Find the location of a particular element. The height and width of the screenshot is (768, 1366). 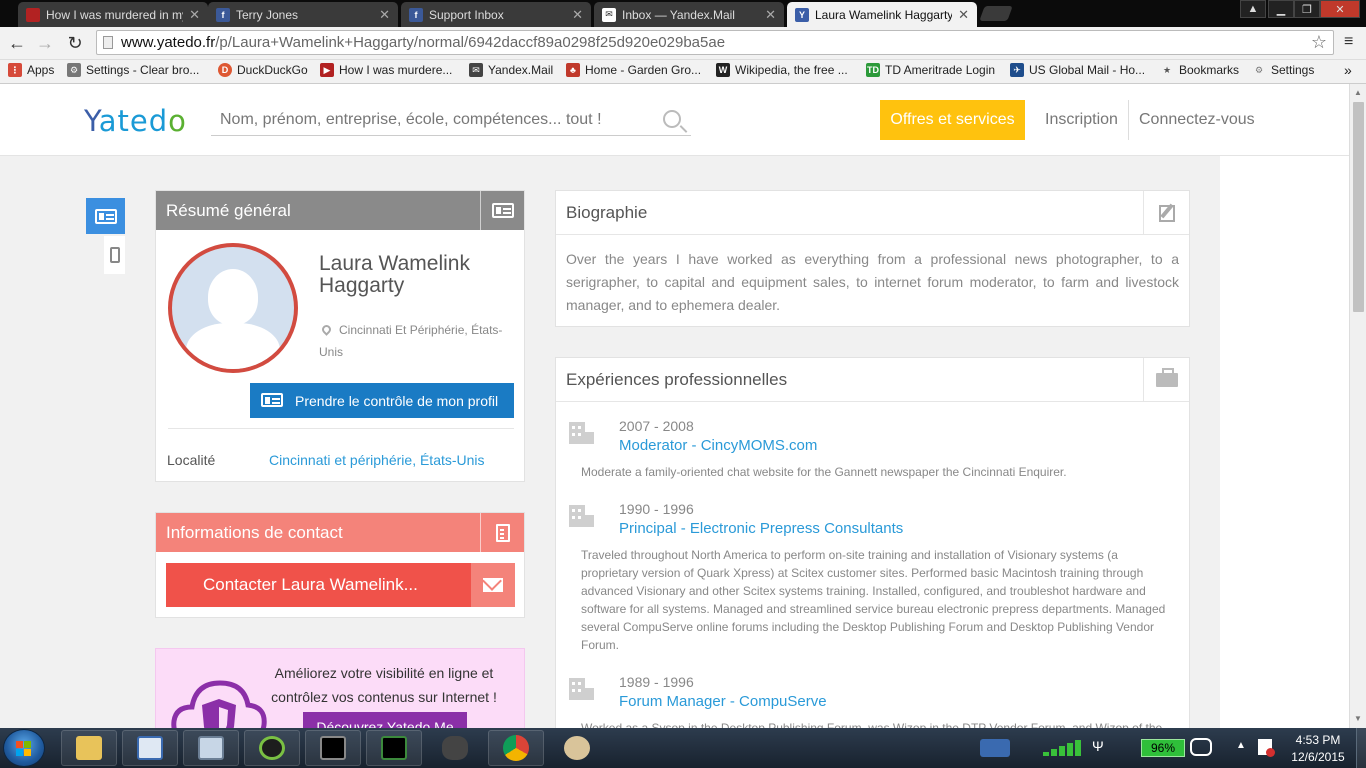

cloud-shield-icon is located at coordinates (219, 704).